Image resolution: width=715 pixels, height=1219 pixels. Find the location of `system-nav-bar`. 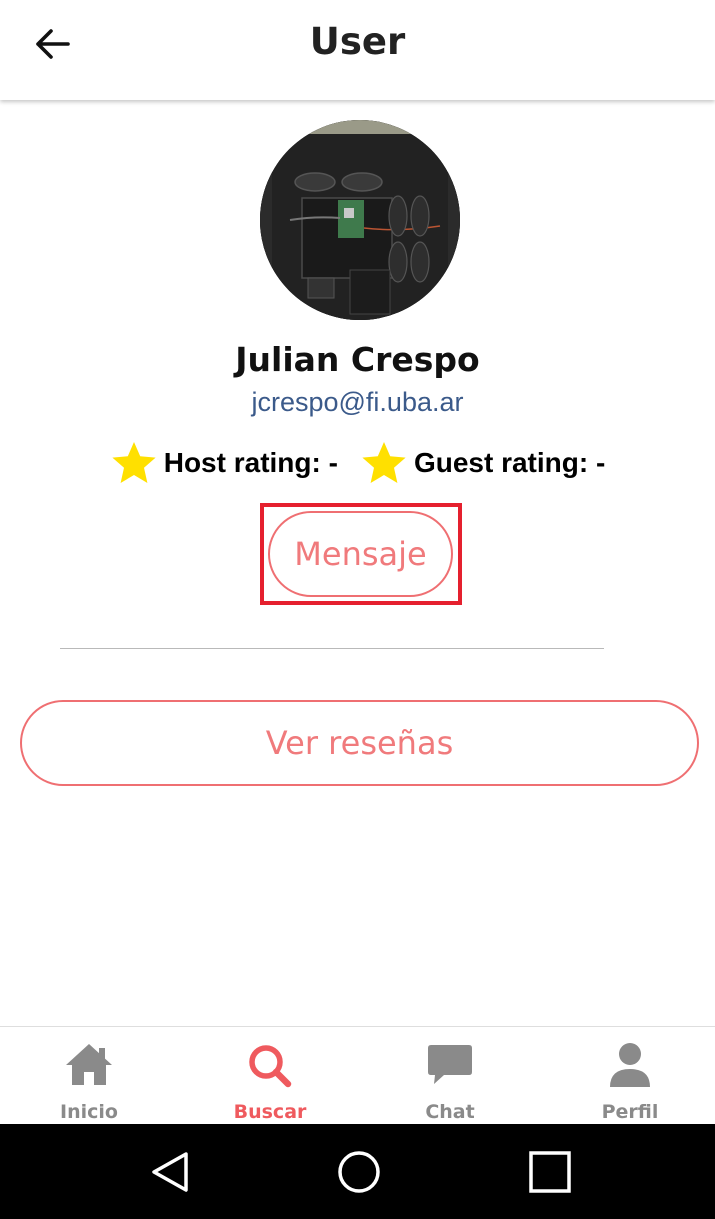

system-nav-bar is located at coordinates (357, 1171).